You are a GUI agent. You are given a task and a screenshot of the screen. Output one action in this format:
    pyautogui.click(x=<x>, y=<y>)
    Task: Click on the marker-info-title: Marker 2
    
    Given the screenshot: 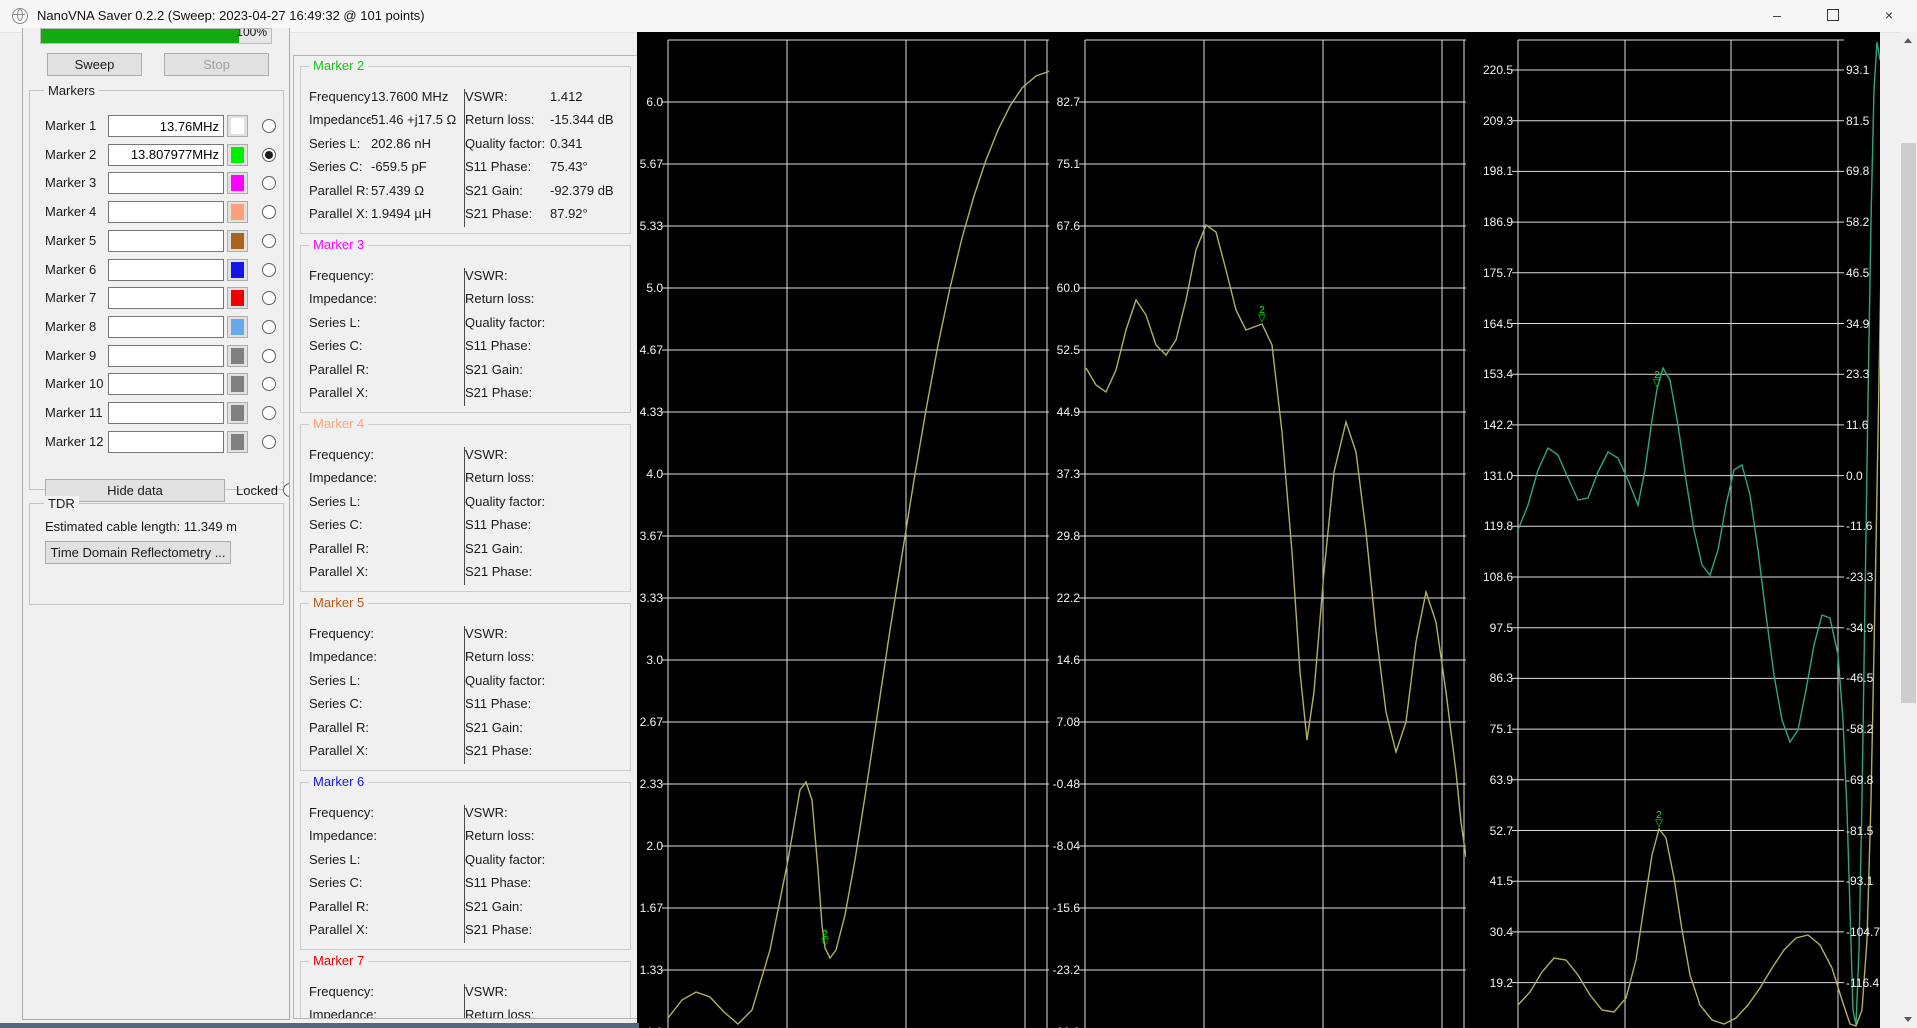 What is the action you would take?
    pyautogui.click(x=339, y=65)
    